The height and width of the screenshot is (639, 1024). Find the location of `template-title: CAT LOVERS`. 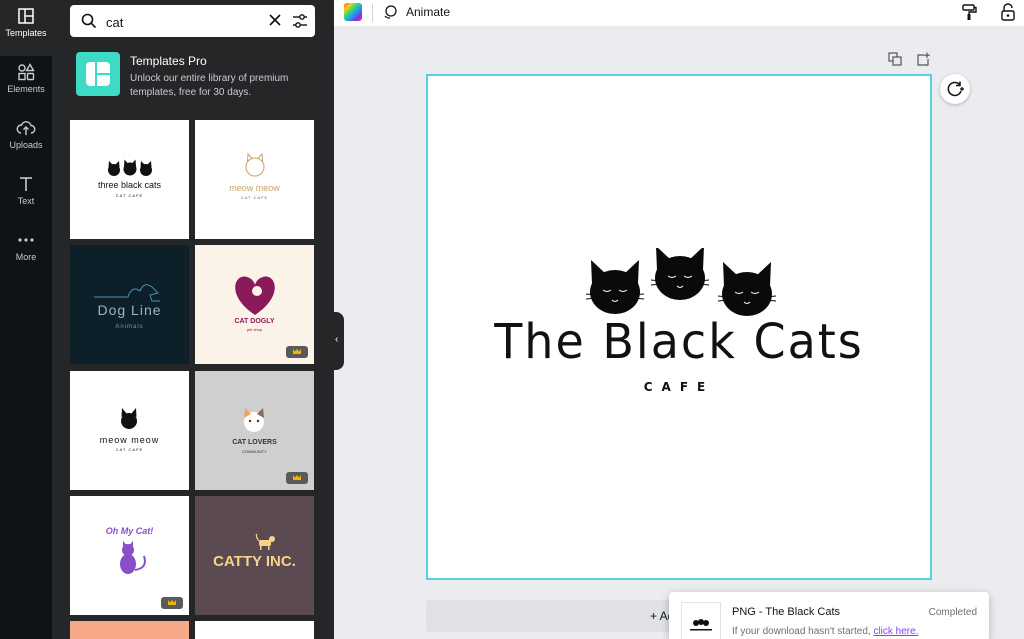

template-title: CAT LOVERS is located at coordinates (254, 442).